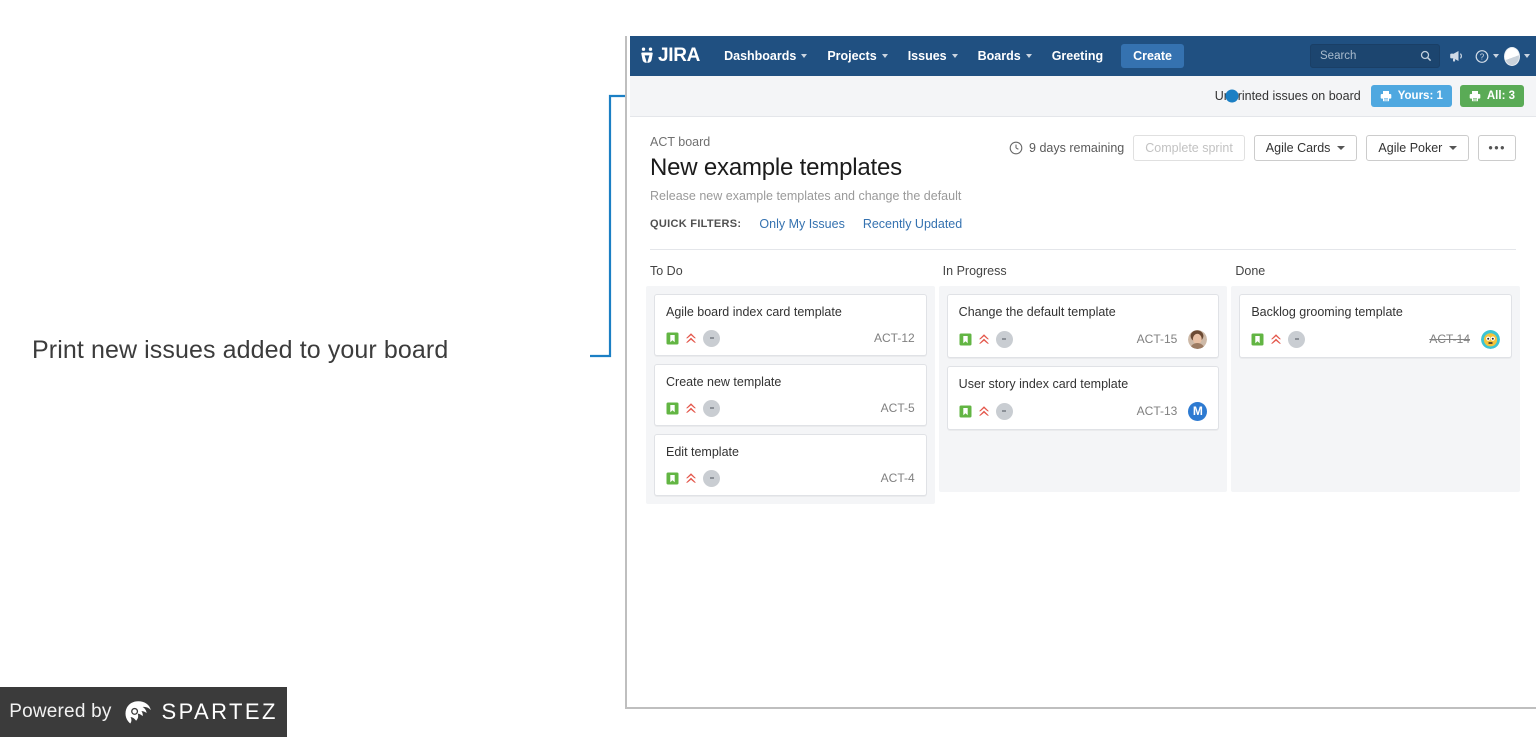 This screenshot has height=751, width=1536. What do you see at coordinates (857, 56) in the screenshot?
I see `nav-item-projects: Projects` at bounding box center [857, 56].